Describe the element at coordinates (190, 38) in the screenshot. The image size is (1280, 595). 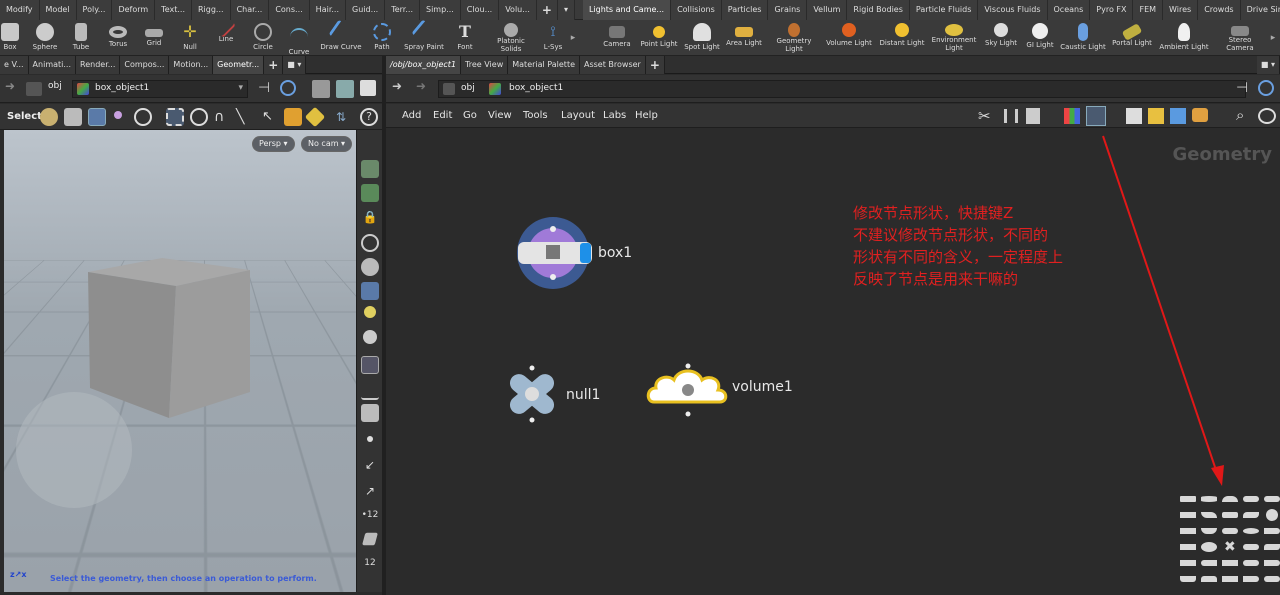
I see `null-tool: ✛ Null` at that location.